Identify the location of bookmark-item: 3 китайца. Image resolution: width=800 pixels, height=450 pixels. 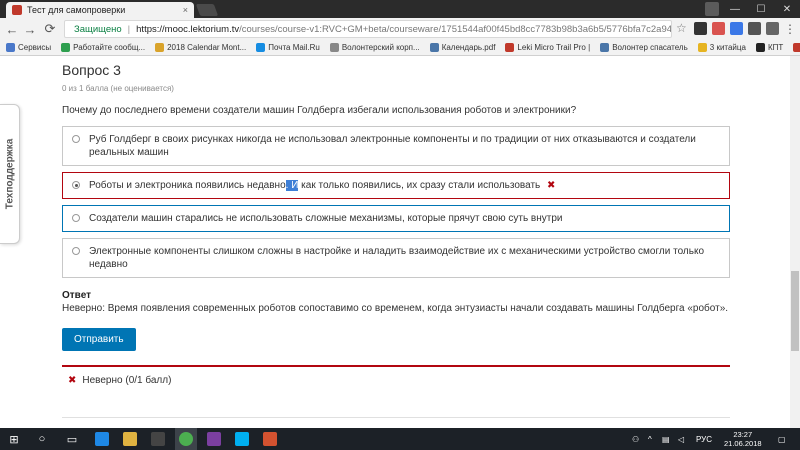
(721, 47).